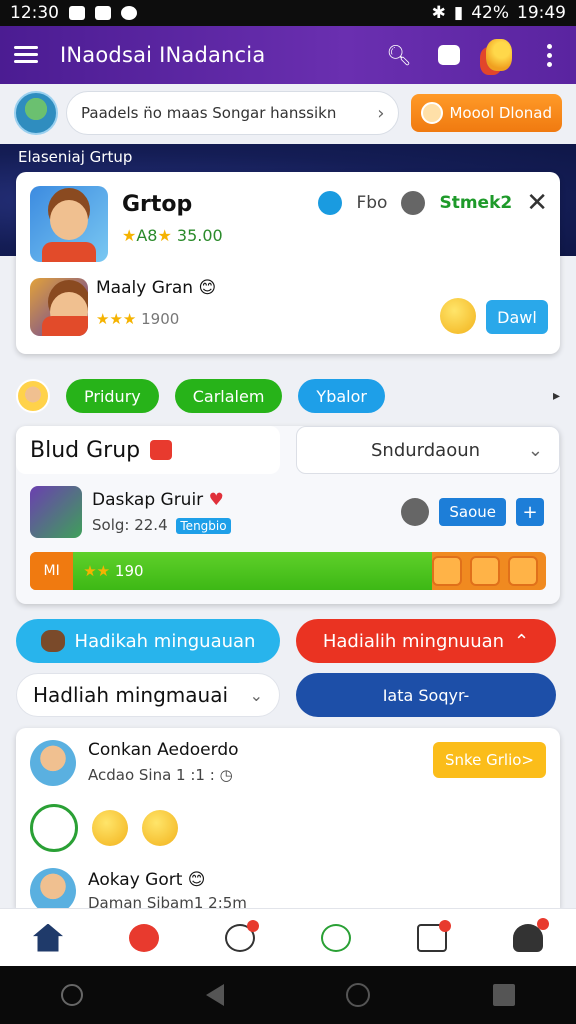 This screenshot has width=576, height=1024. Describe the element at coordinates (157, 204) in the screenshot. I see `card-title: Grtop` at that location.